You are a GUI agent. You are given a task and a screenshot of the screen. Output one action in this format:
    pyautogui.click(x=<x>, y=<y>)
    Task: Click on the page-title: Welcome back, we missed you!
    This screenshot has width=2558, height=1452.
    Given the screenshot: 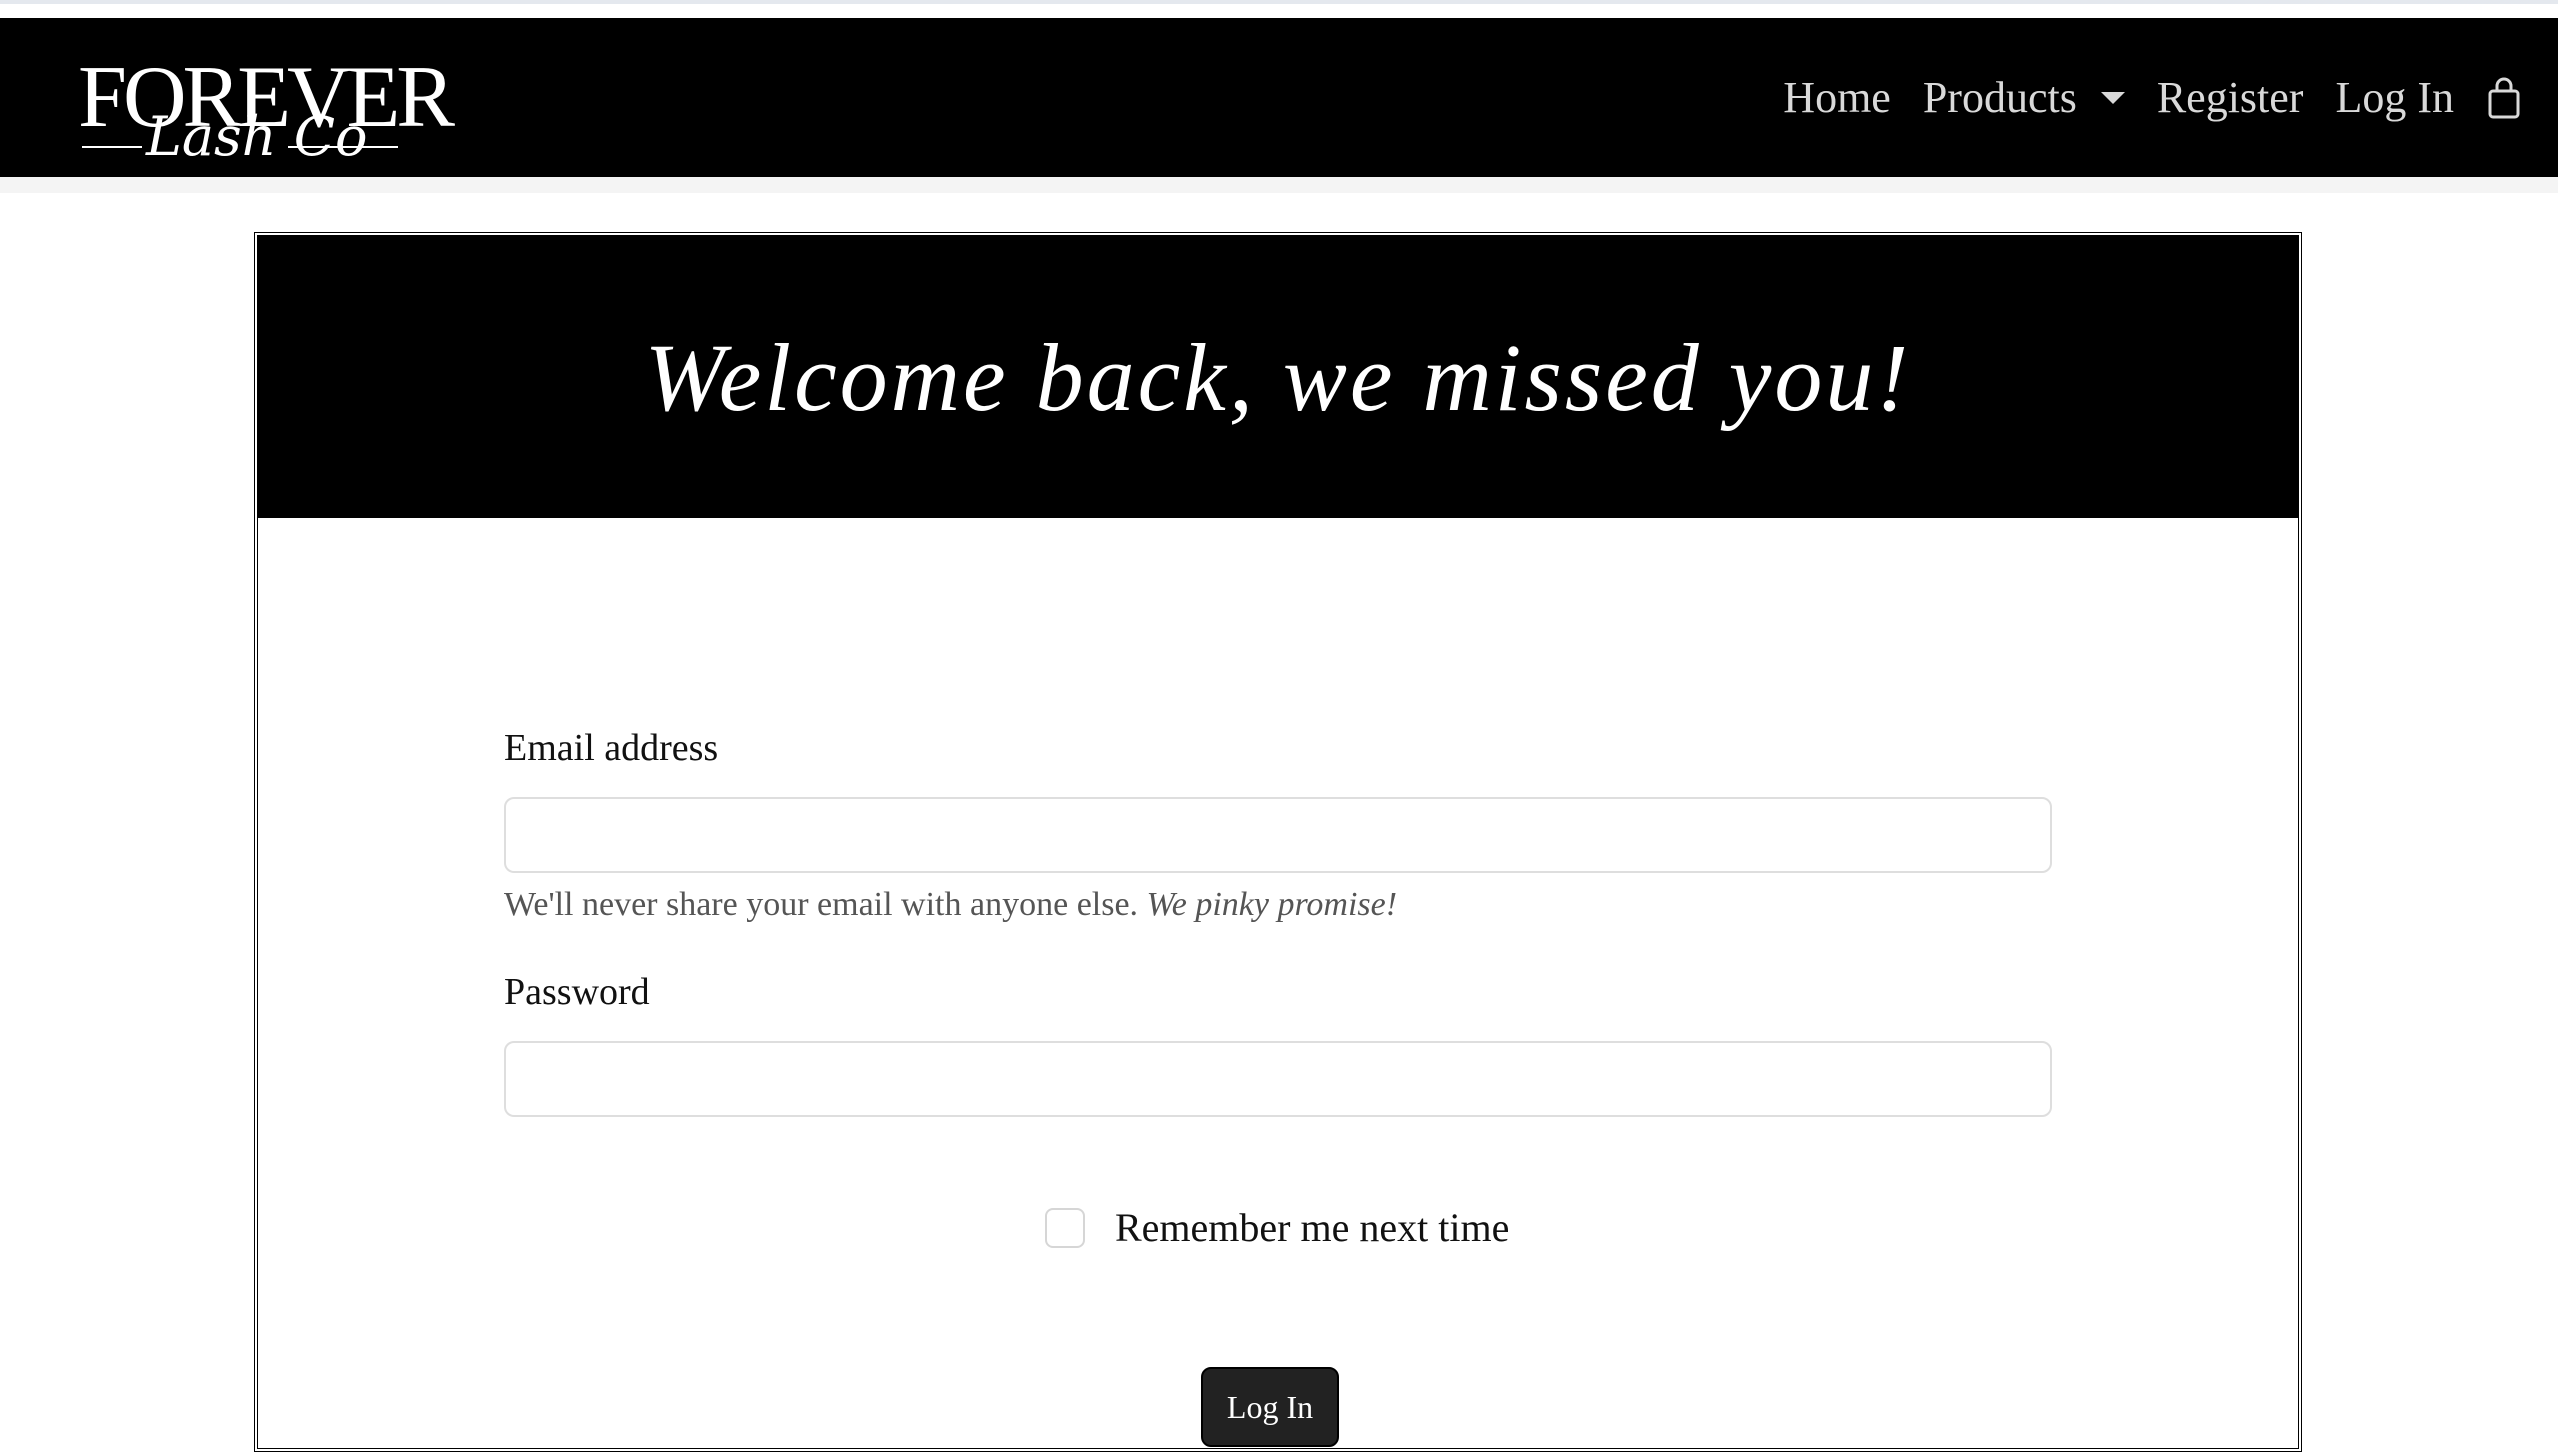 What is the action you would take?
    pyautogui.click(x=1278, y=377)
    